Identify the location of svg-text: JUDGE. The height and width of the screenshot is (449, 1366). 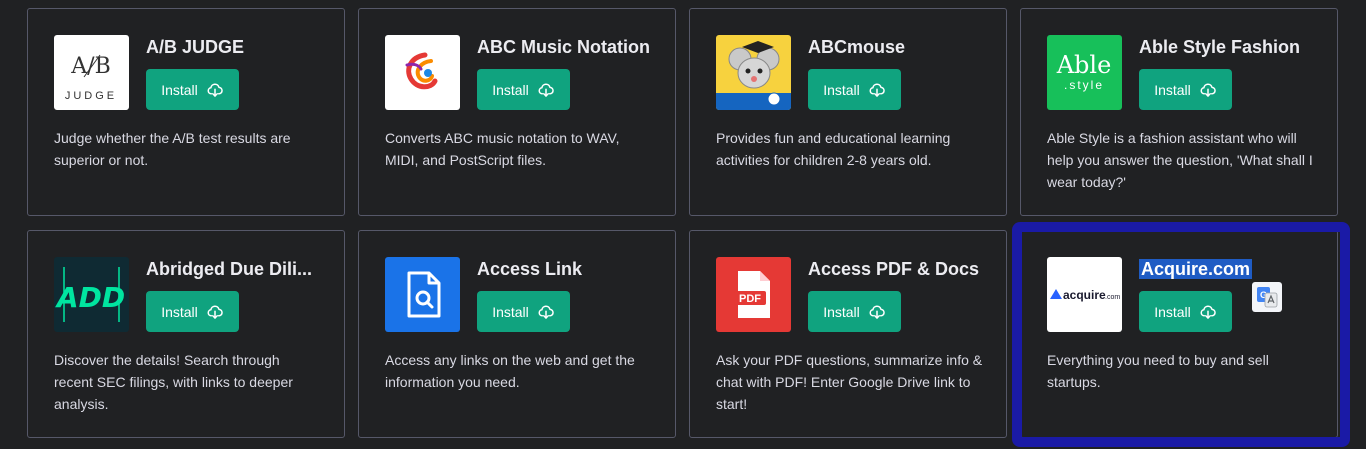
(91, 96).